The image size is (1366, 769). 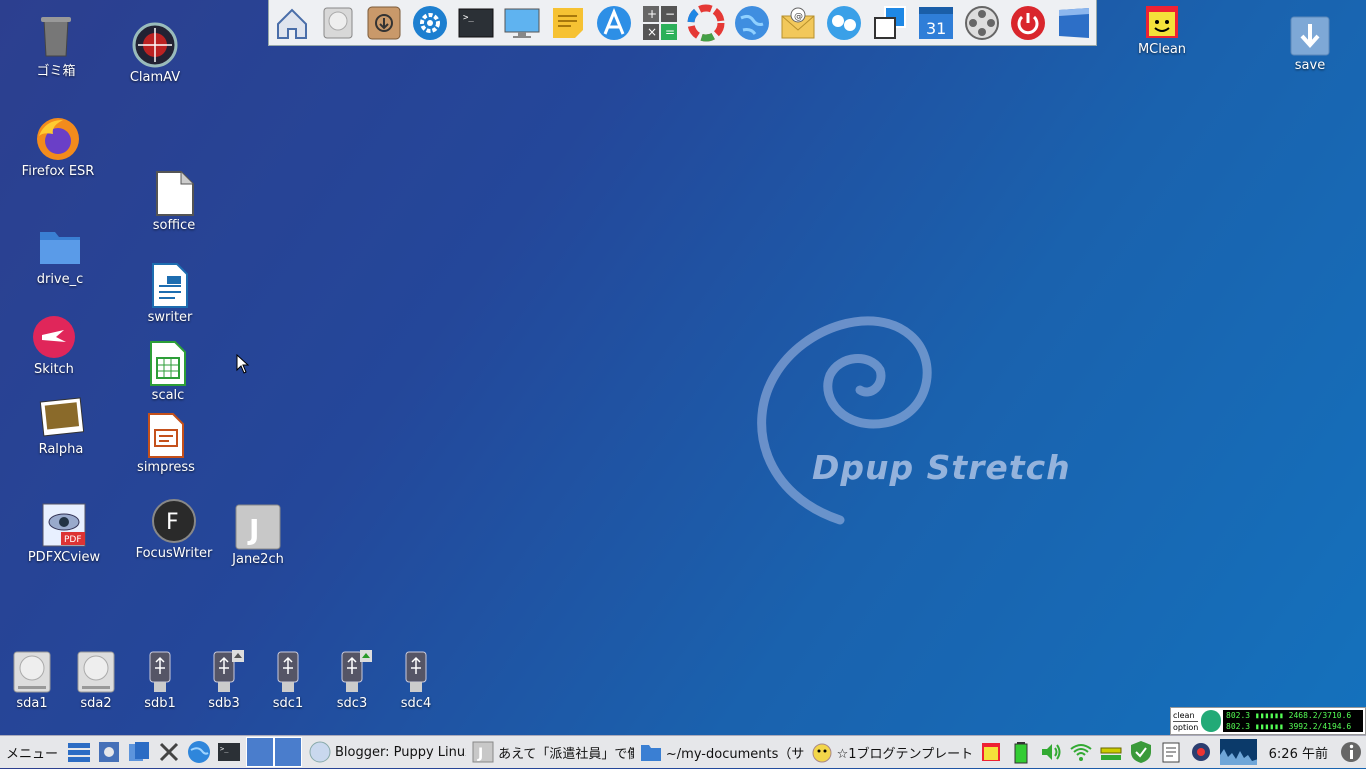 I want to click on task-blog-template: ☆1ブログテンプレート, so click(x=891, y=752).